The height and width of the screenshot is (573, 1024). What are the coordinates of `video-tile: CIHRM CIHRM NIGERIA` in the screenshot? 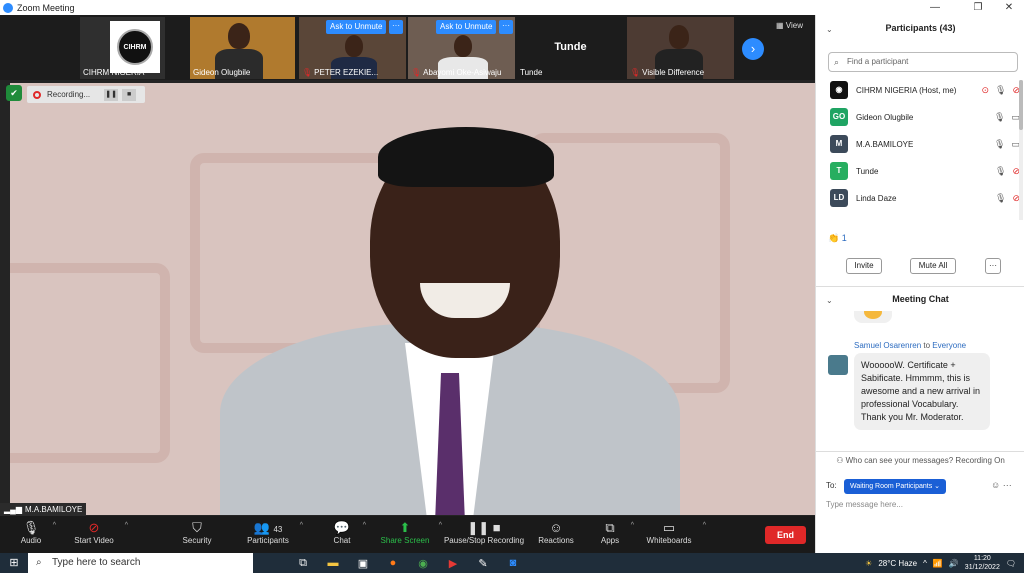 It's located at (122, 48).